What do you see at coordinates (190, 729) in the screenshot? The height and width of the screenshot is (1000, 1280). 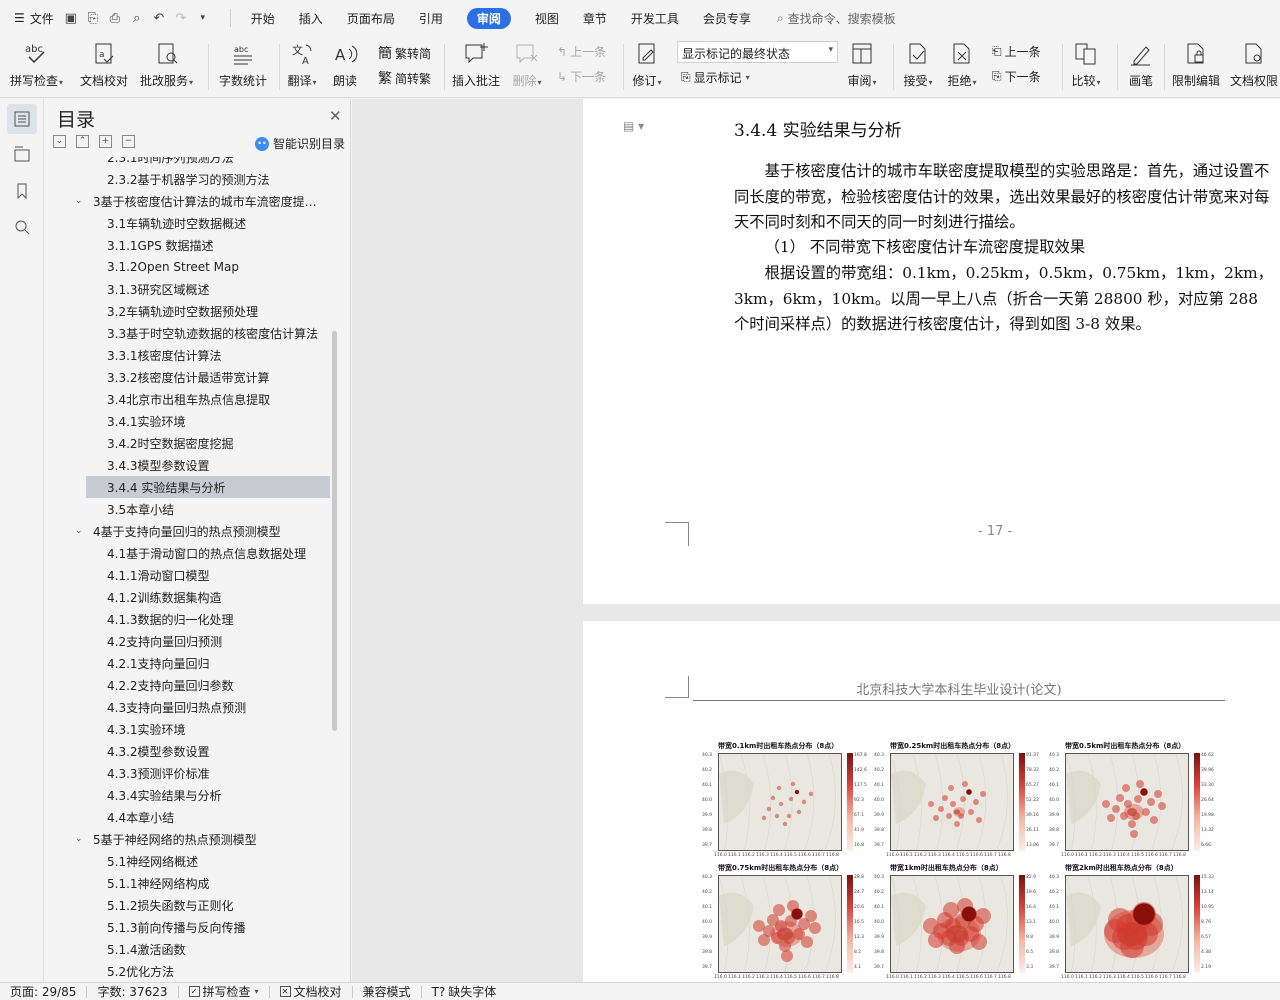 I see `toc-item: 4.3.1实验环境` at bounding box center [190, 729].